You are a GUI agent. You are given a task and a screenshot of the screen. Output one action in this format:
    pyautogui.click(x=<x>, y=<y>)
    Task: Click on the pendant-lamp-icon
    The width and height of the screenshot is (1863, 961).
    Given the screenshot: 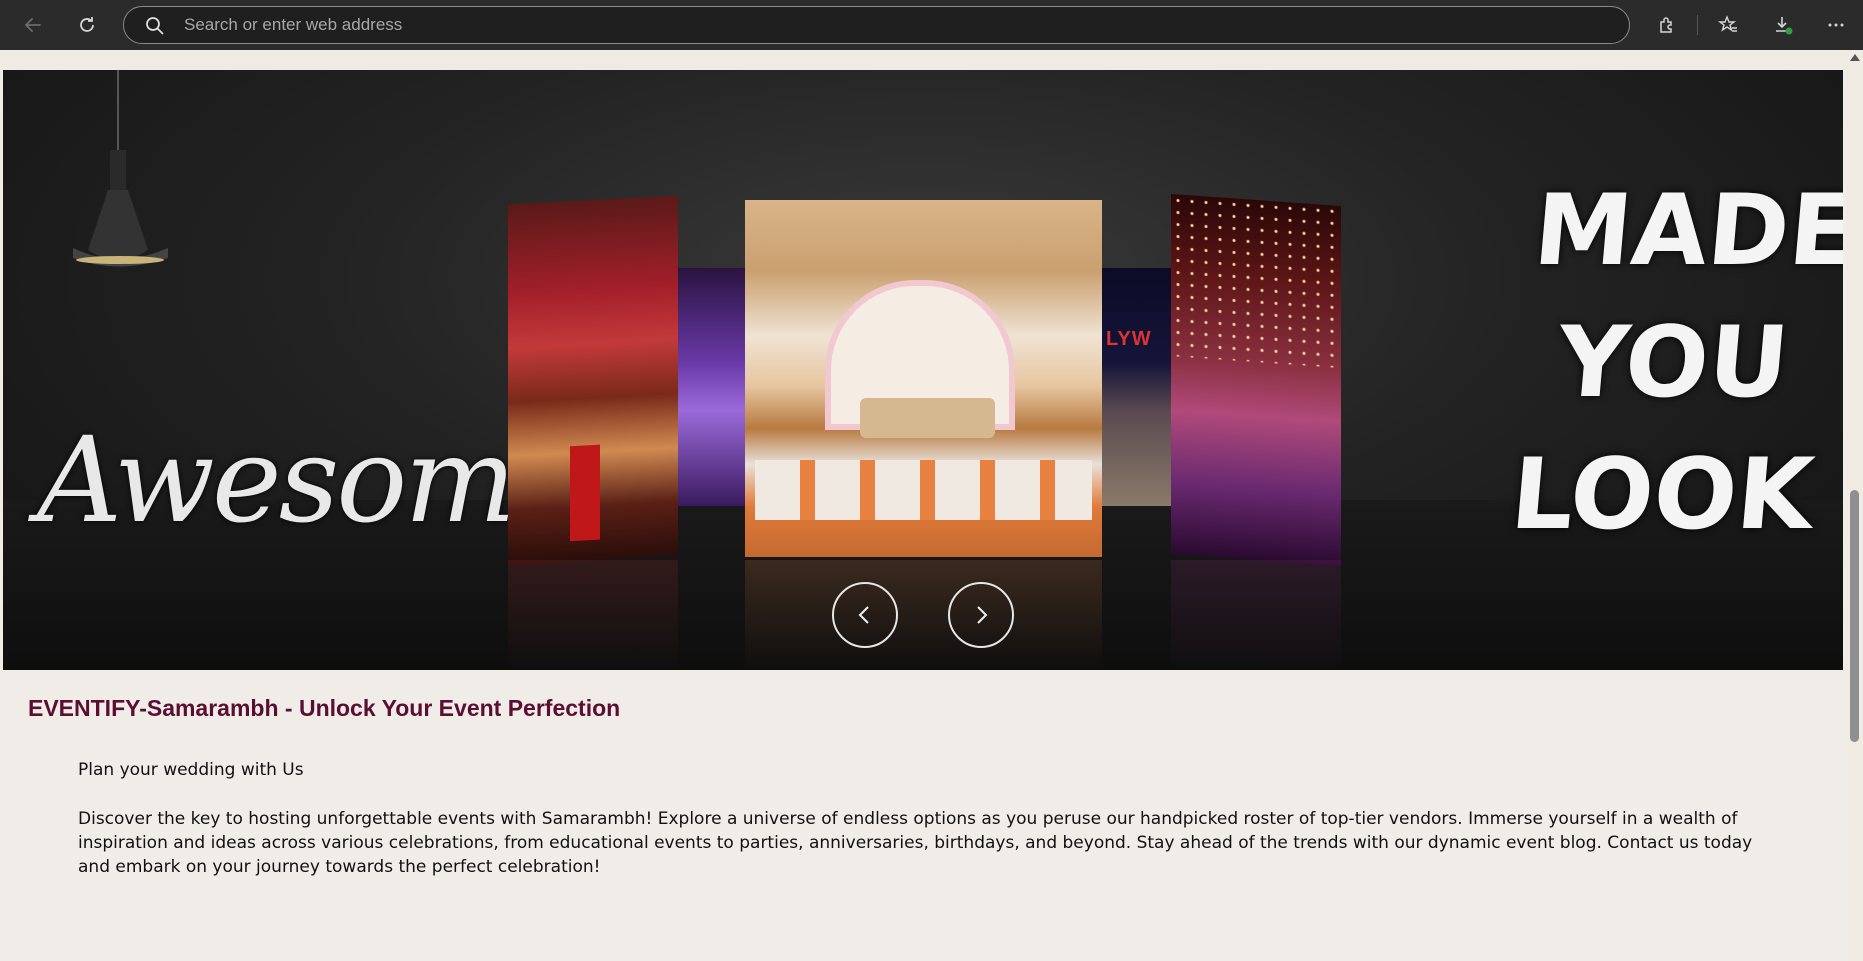 What is the action you would take?
    pyautogui.click(x=120, y=168)
    